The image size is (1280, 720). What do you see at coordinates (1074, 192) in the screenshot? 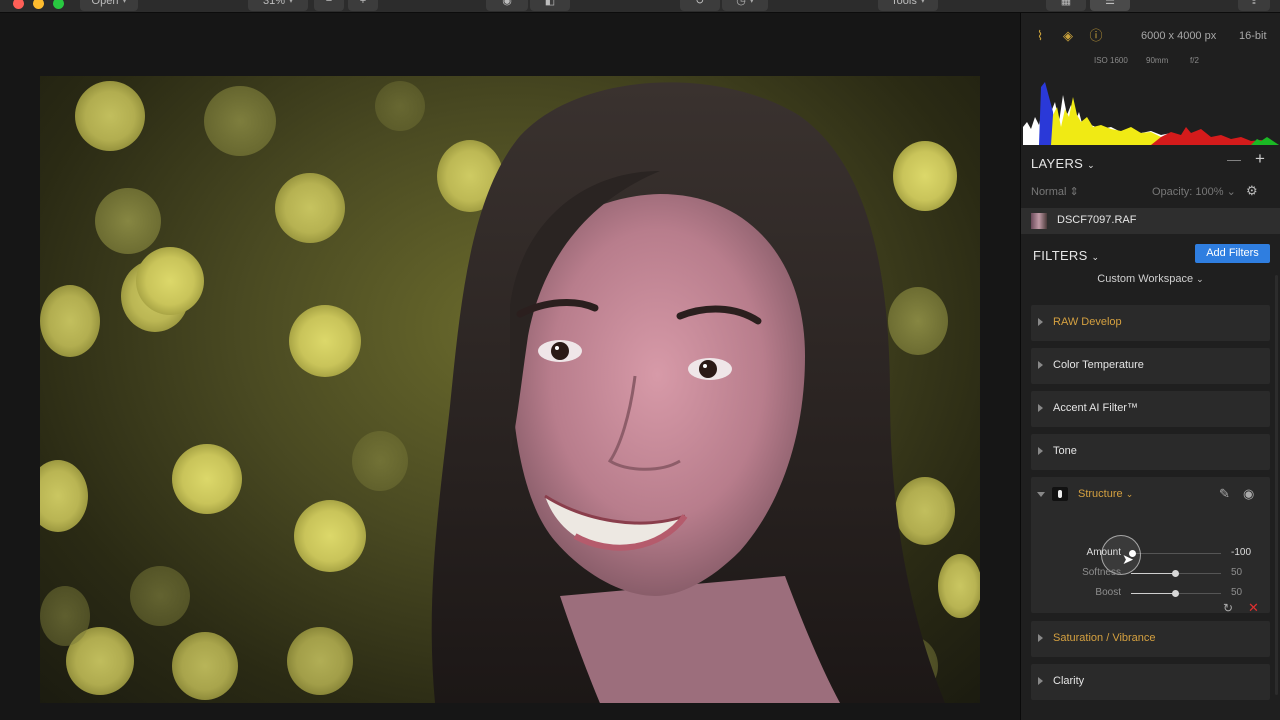
I see `chevron-updown-icon: ⇕` at bounding box center [1074, 192].